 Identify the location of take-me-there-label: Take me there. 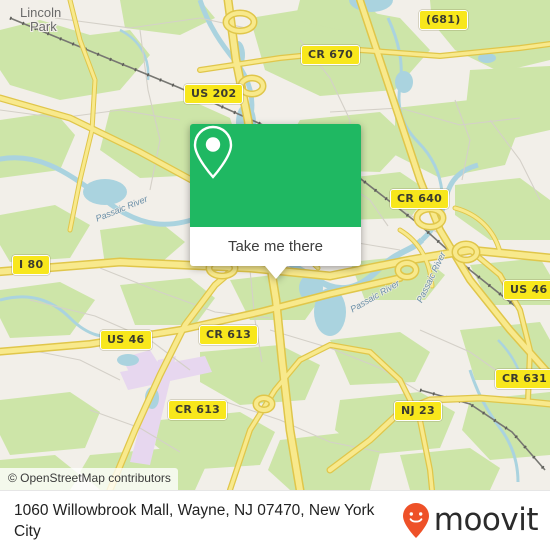
(275, 246).